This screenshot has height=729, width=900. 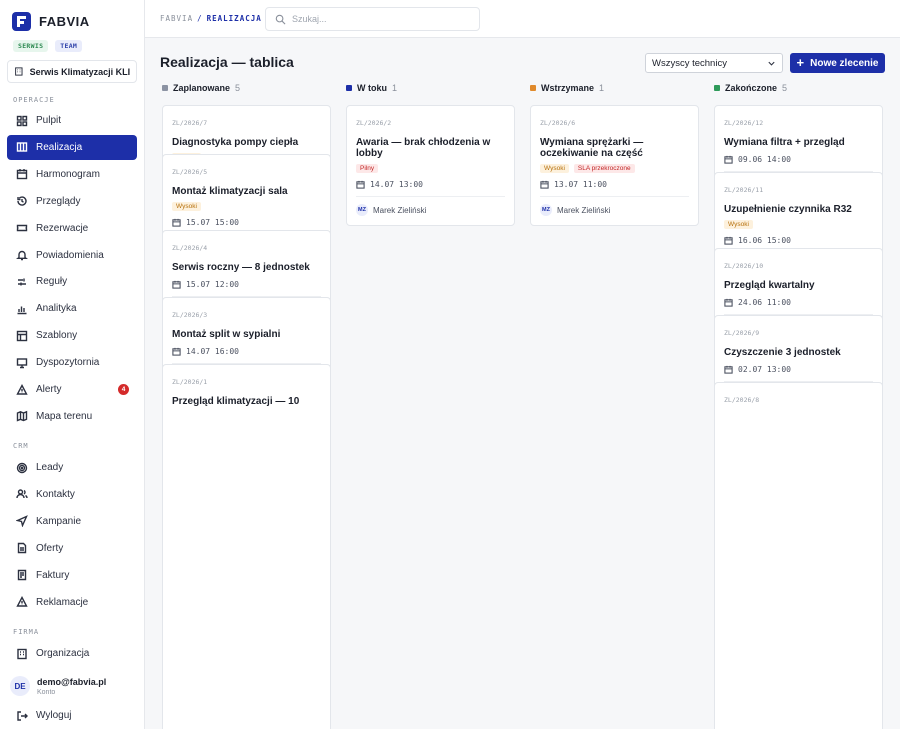 What do you see at coordinates (68, 363) in the screenshot?
I see `sidebar-item-label: Dyspozytornia` at bounding box center [68, 363].